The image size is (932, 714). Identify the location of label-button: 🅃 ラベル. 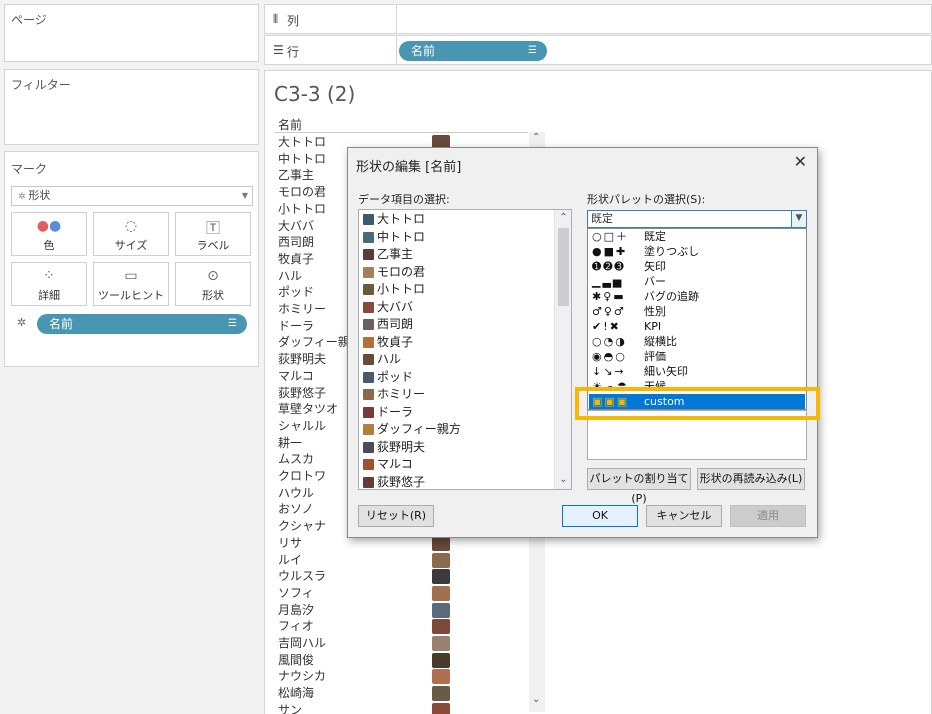
(213, 234).